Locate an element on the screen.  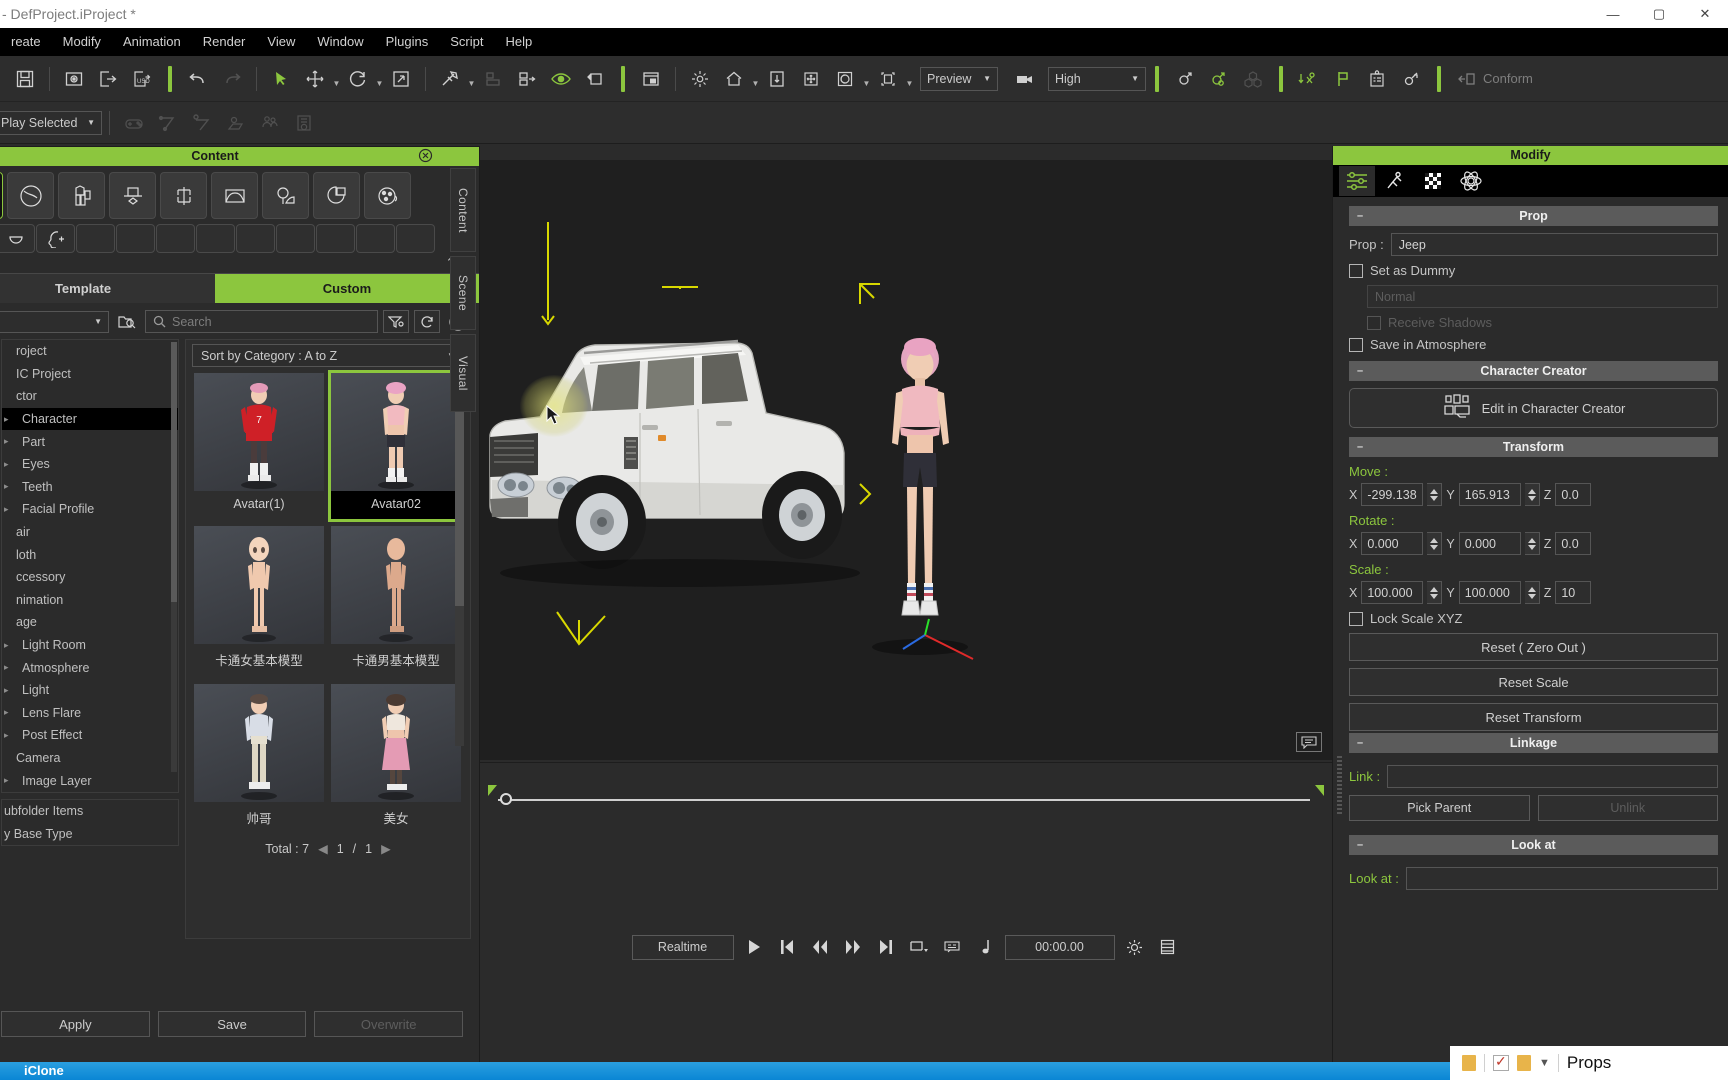
subcategory-teeth-icon is located at coordinates (17, 238).